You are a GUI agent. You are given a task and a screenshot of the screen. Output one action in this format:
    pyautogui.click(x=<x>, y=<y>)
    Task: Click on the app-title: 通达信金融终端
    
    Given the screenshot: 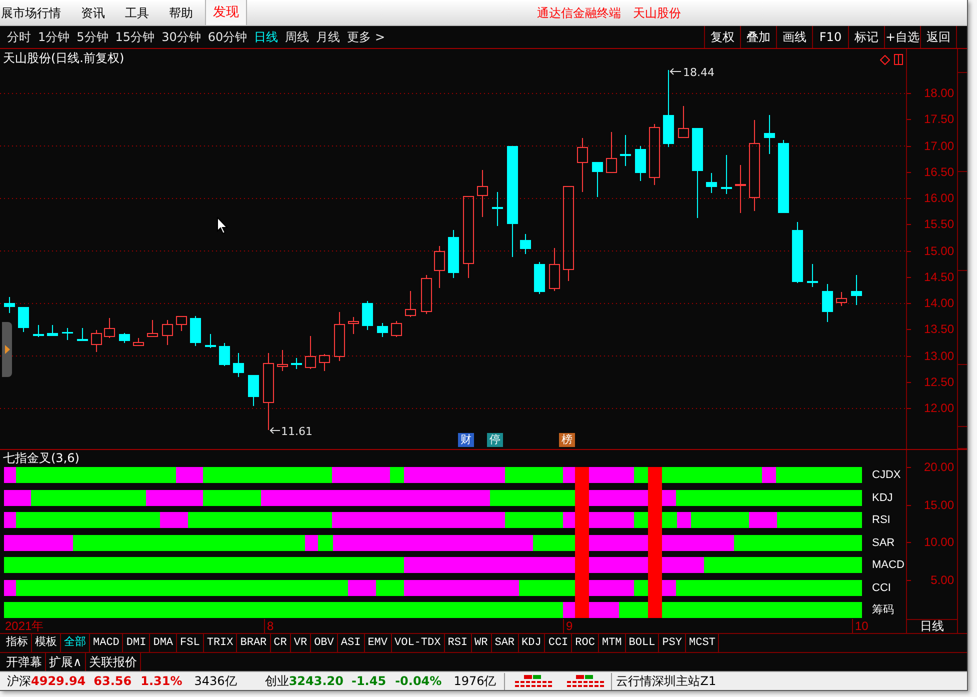 What is the action you would take?
    pyautogui.click(x=579, y=13)
    